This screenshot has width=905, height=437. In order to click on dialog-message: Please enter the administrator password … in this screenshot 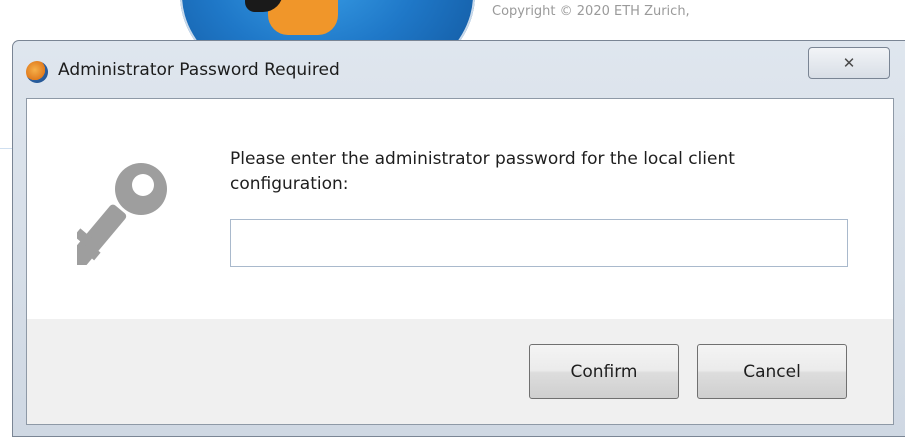, I will do `click(482, 171)`.